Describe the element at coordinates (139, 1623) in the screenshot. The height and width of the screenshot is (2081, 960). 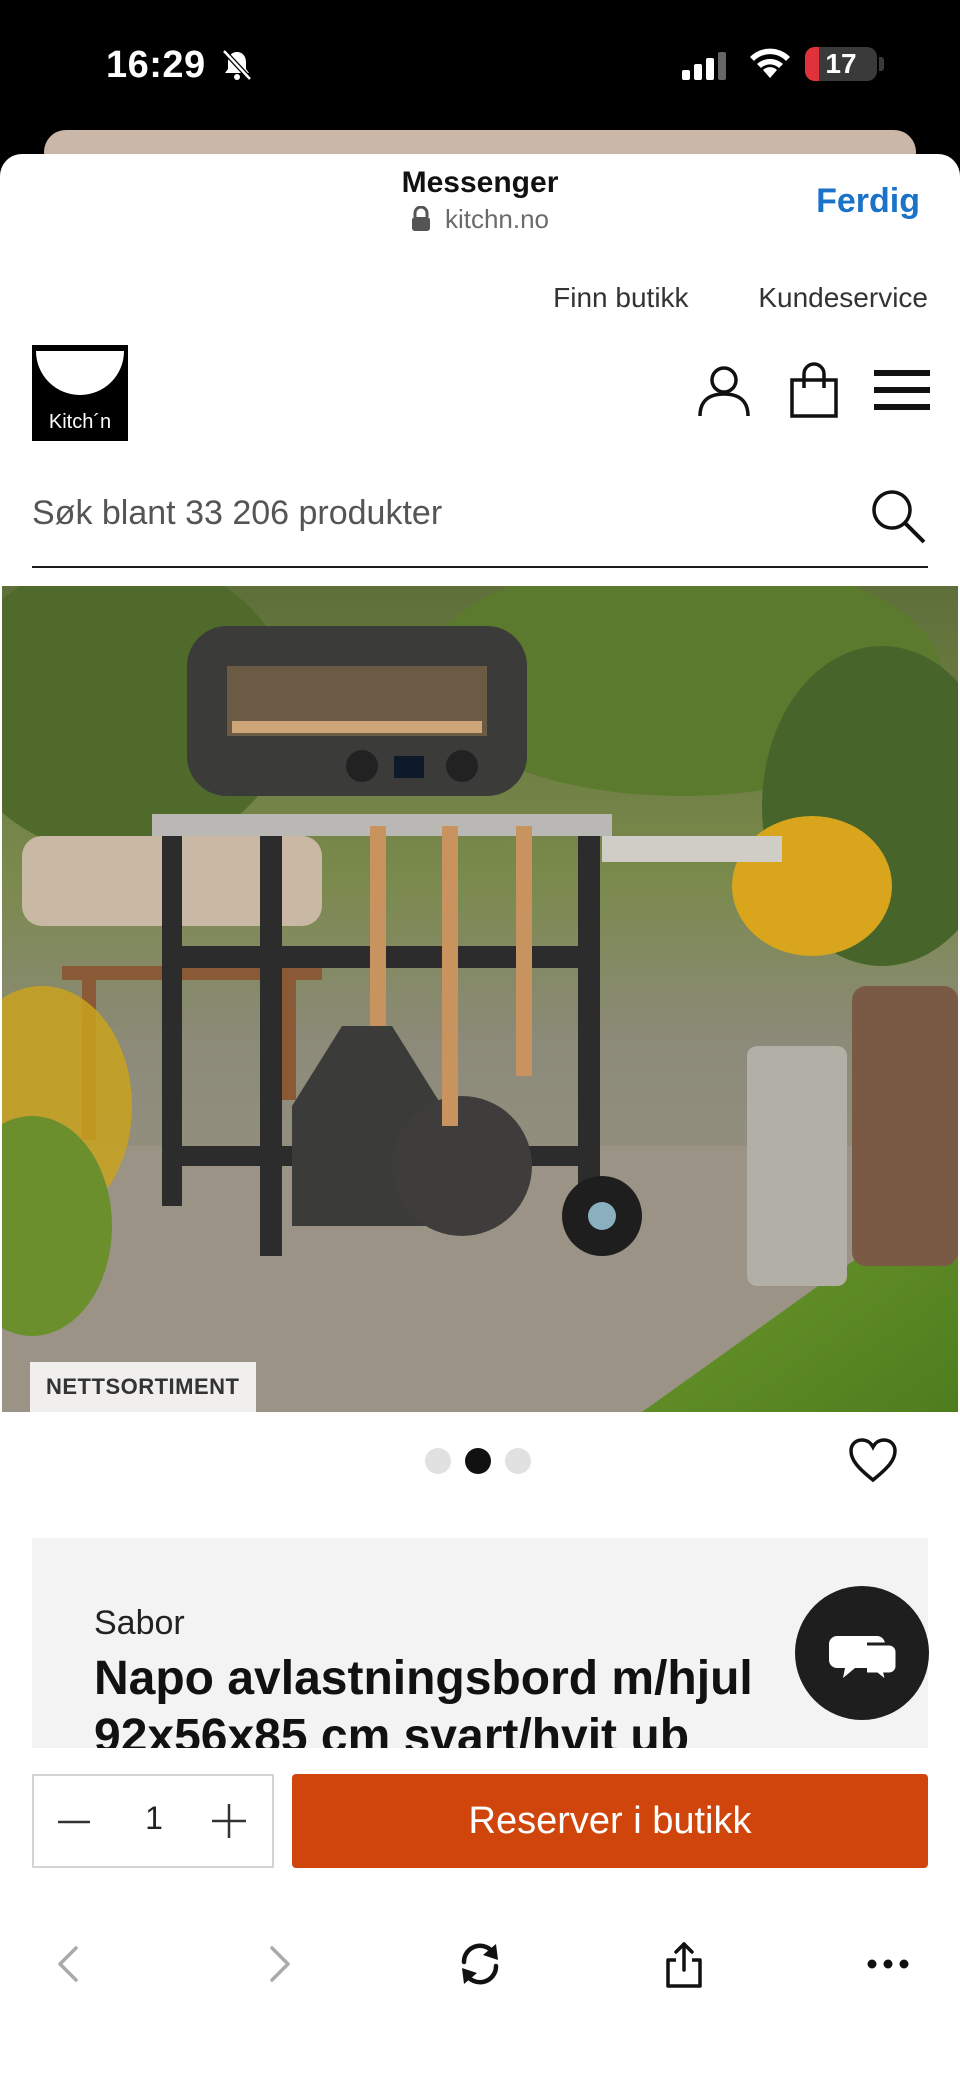
I see `product-brand: Sabor` at that location.